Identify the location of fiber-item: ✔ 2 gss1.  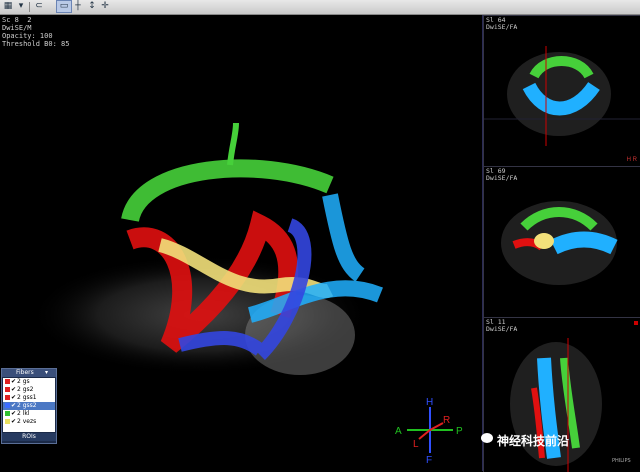
(29, 398).